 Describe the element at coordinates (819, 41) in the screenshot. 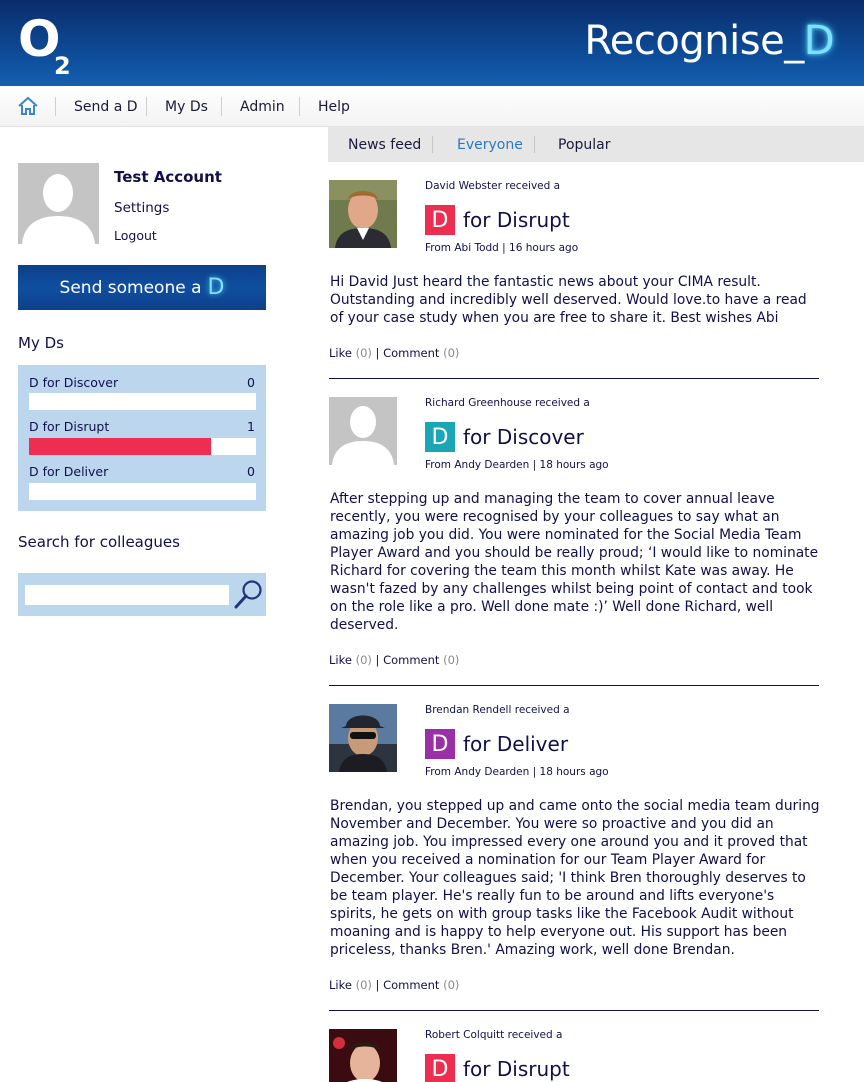

I see `brand-d: D` at that location.